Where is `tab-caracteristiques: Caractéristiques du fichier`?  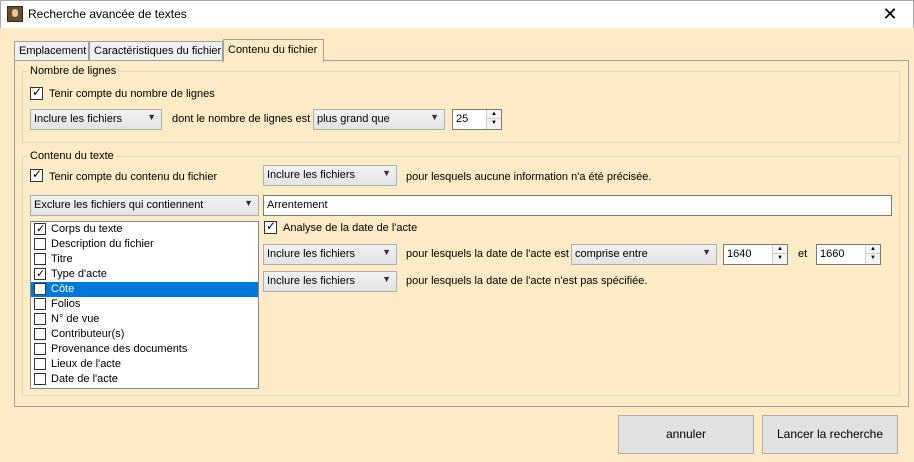 tab-caracteristiques: Caractéristiques du fichier is located at coordinates (156, 51).